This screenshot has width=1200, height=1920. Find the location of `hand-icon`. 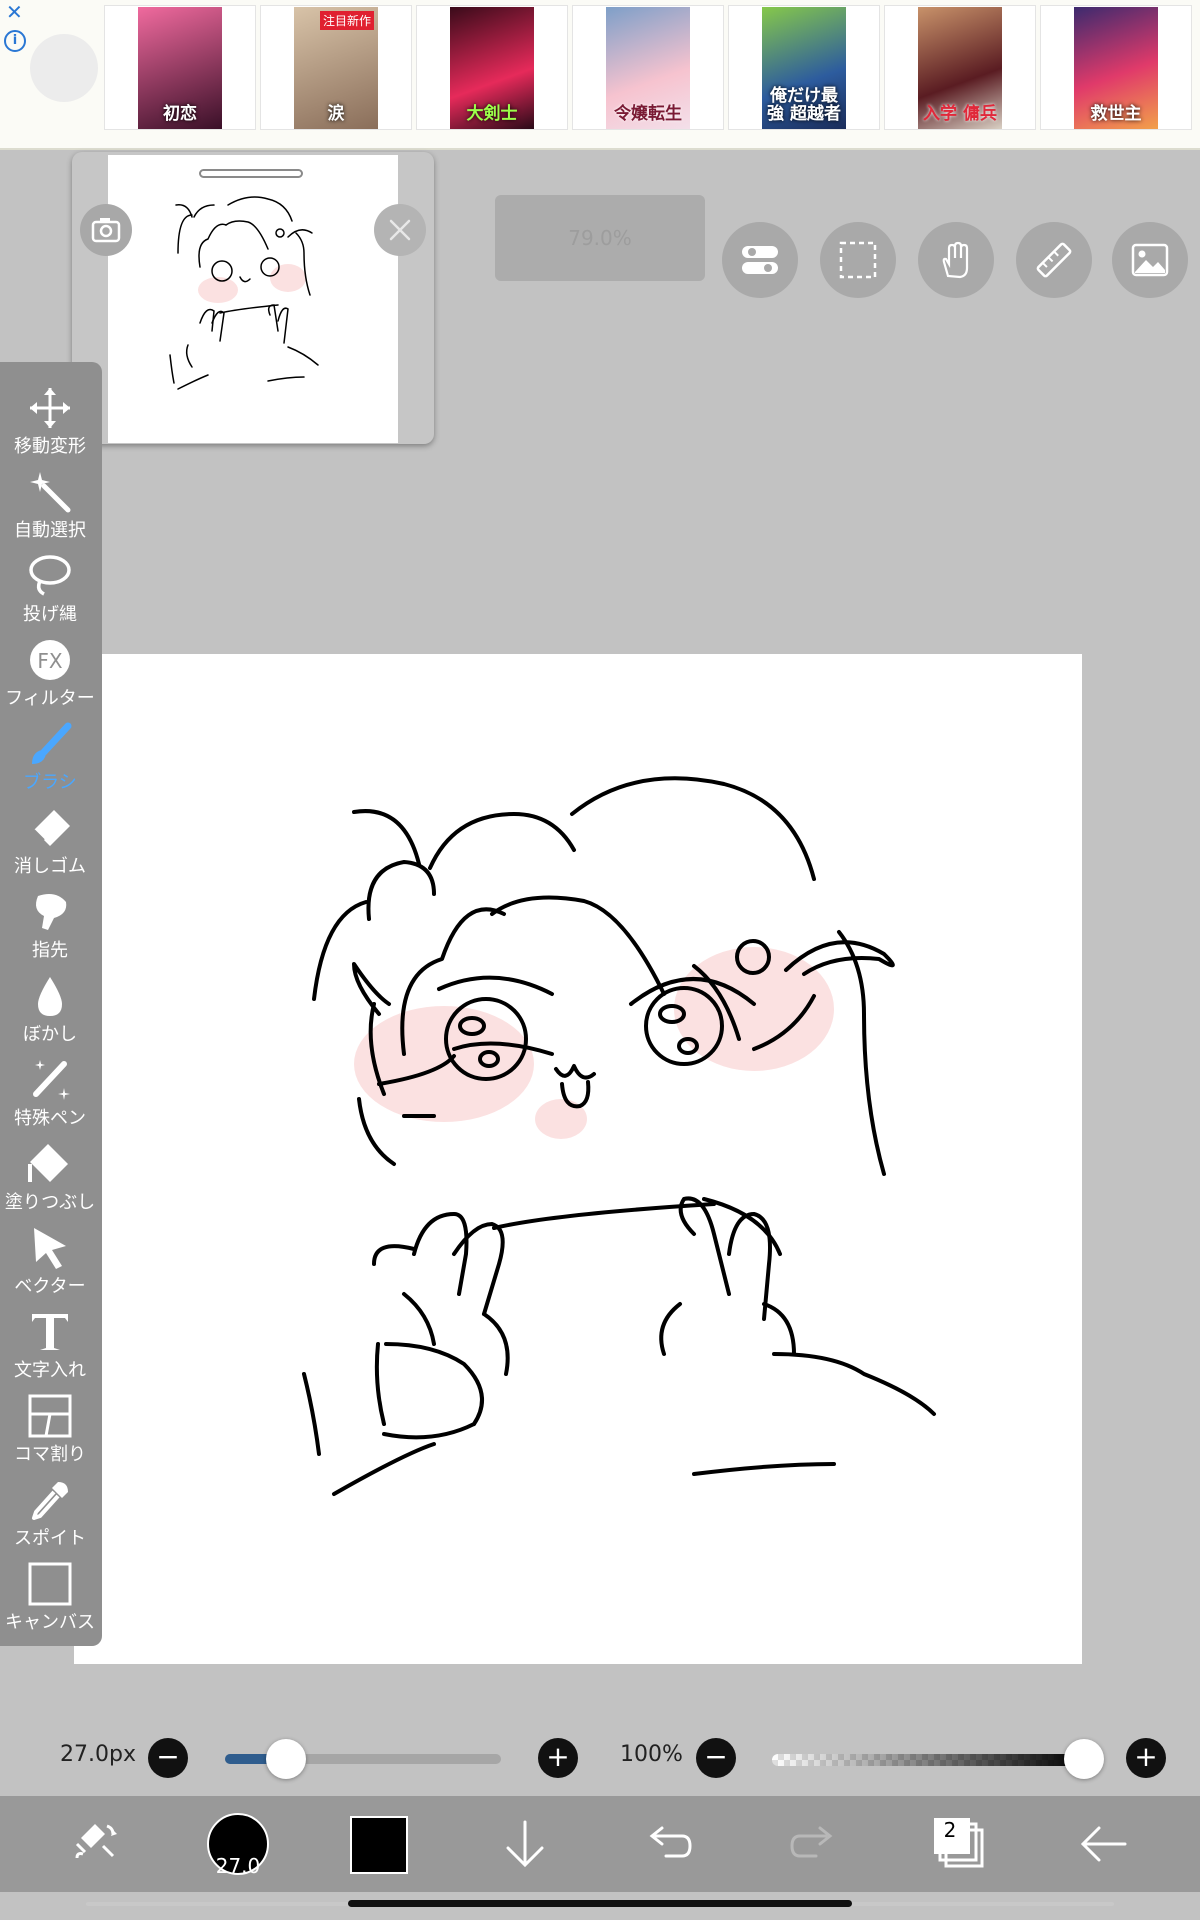

hand-icon is located at coordinates (955, 260).